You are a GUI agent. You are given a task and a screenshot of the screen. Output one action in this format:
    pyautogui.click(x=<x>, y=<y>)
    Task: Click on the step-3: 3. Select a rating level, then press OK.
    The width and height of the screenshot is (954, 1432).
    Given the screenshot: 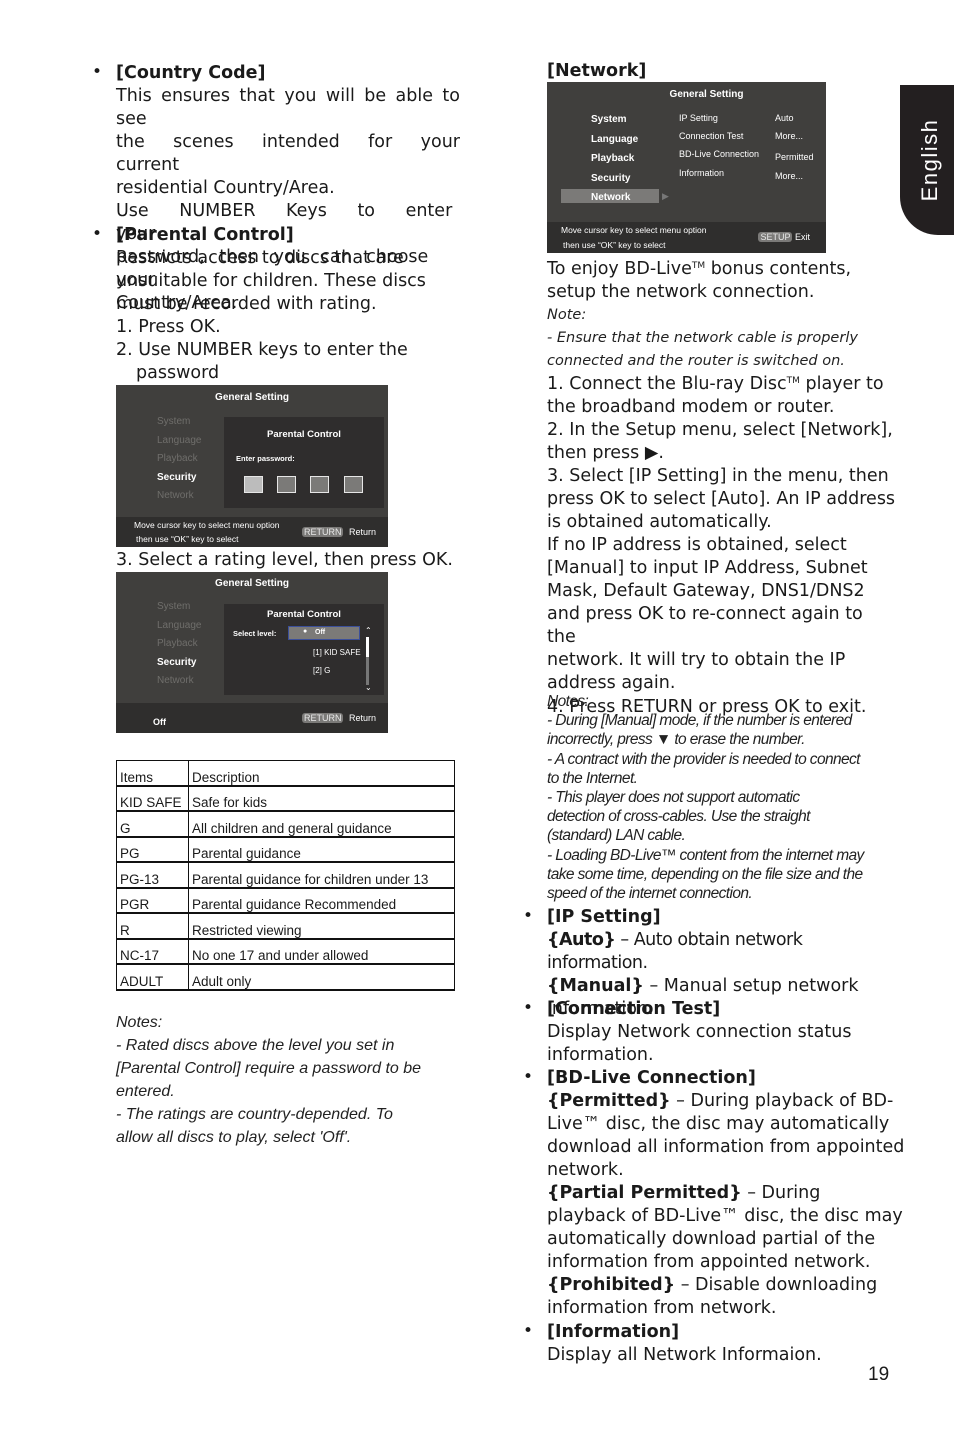 What is the action you would take?
    pyautogui.click(x=284, y=560)
    